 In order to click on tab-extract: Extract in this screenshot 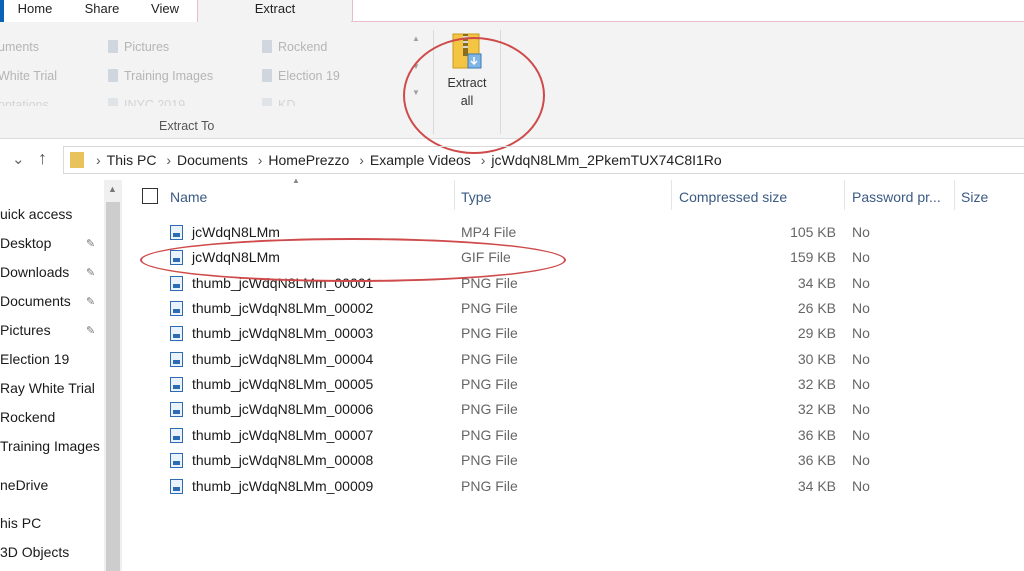, I will do `click(275, 11)`.